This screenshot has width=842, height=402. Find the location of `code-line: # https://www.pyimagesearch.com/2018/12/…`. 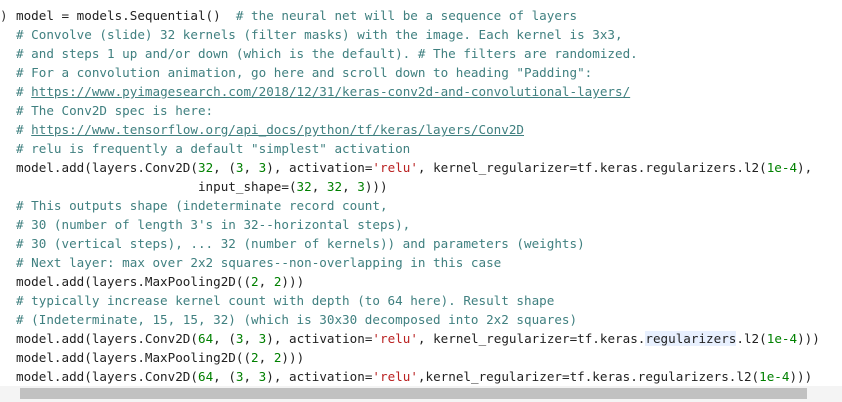

code-line: # https://www.pyimagesearch.com/2018/12/… is located at coordinates (410, 91).